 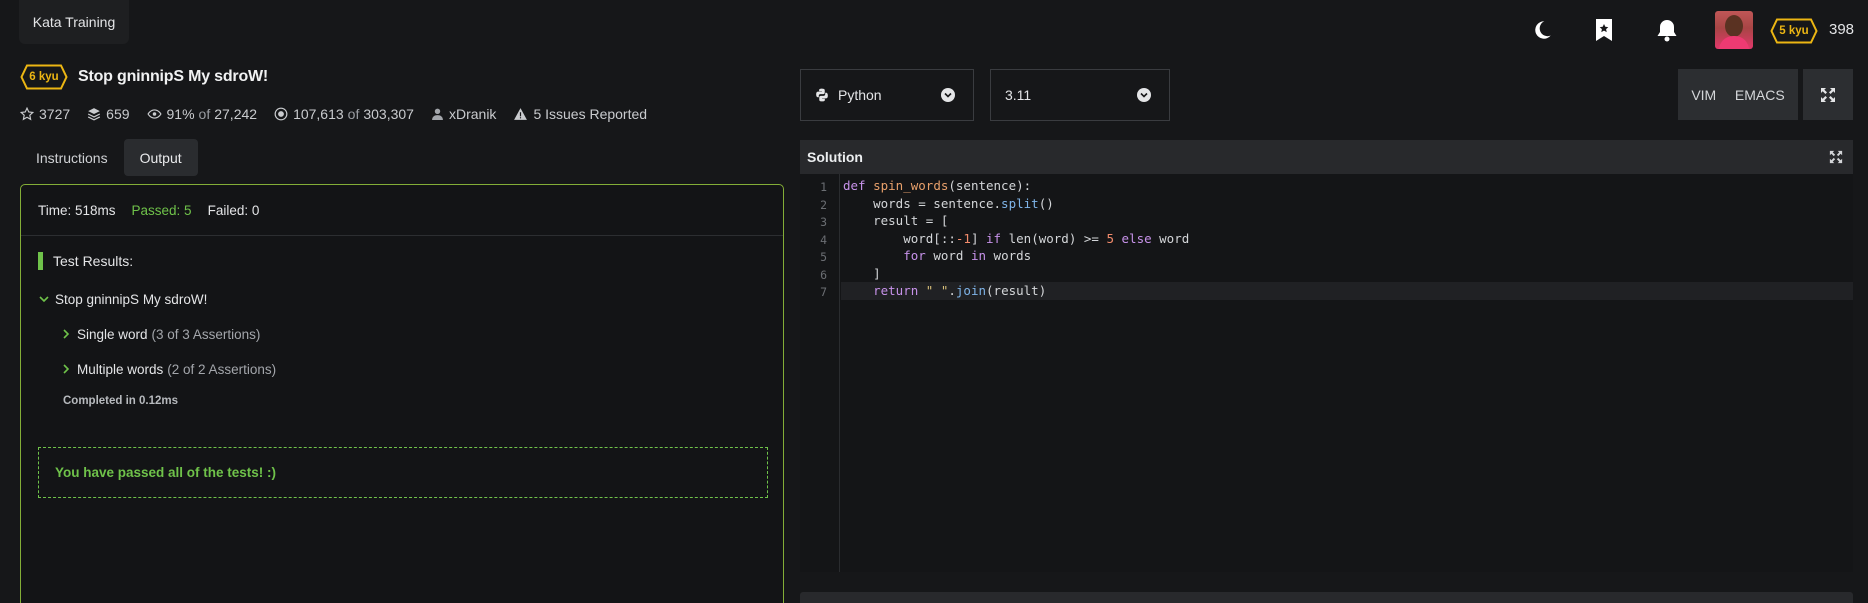 I want to click on function-name: spin_words, so click(x=911, y=185).